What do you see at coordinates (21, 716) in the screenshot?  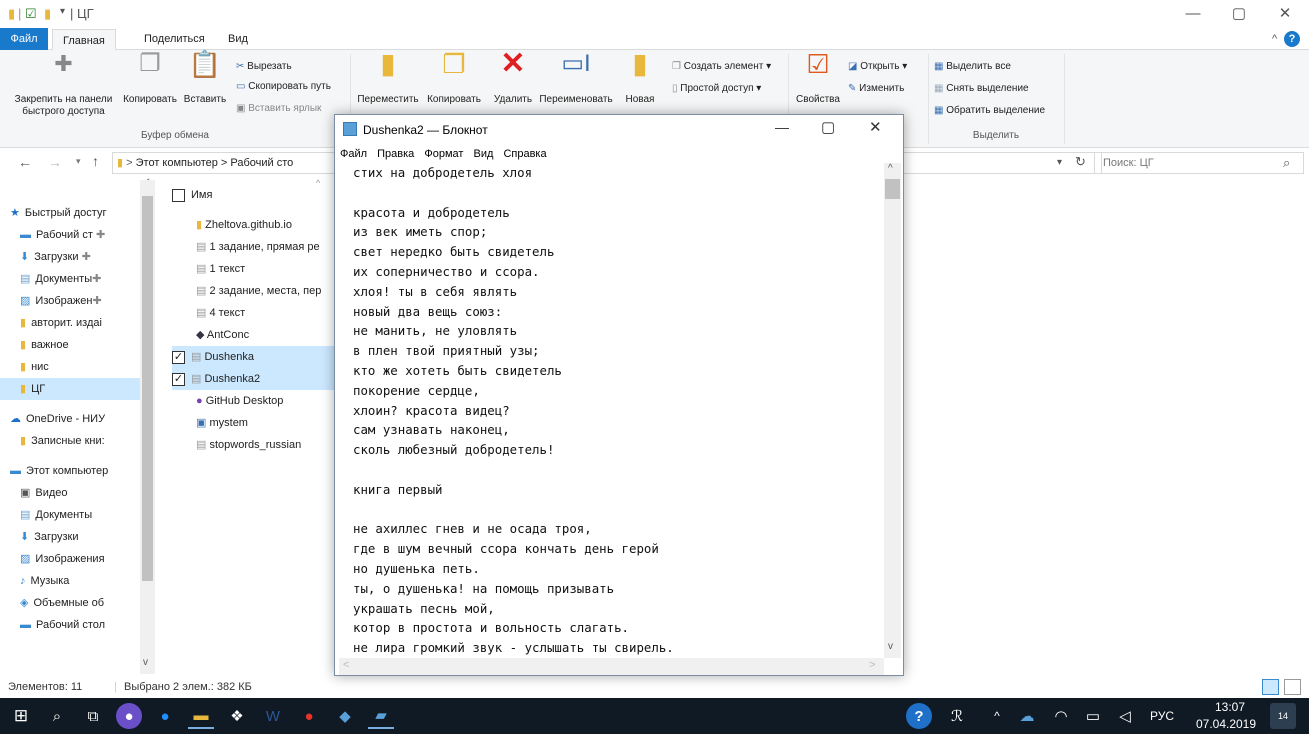 I see `start-icon: ⊞` at bounding box center [21, 716].